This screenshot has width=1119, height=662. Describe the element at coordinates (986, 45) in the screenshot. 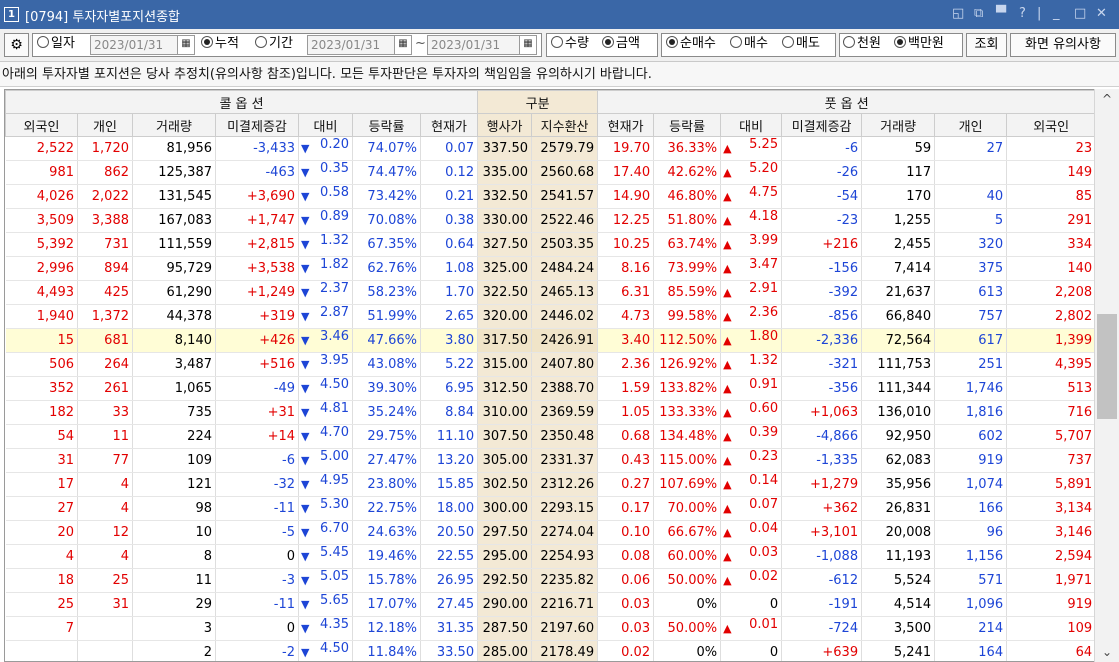

I see `query-button: 조회` at that location.